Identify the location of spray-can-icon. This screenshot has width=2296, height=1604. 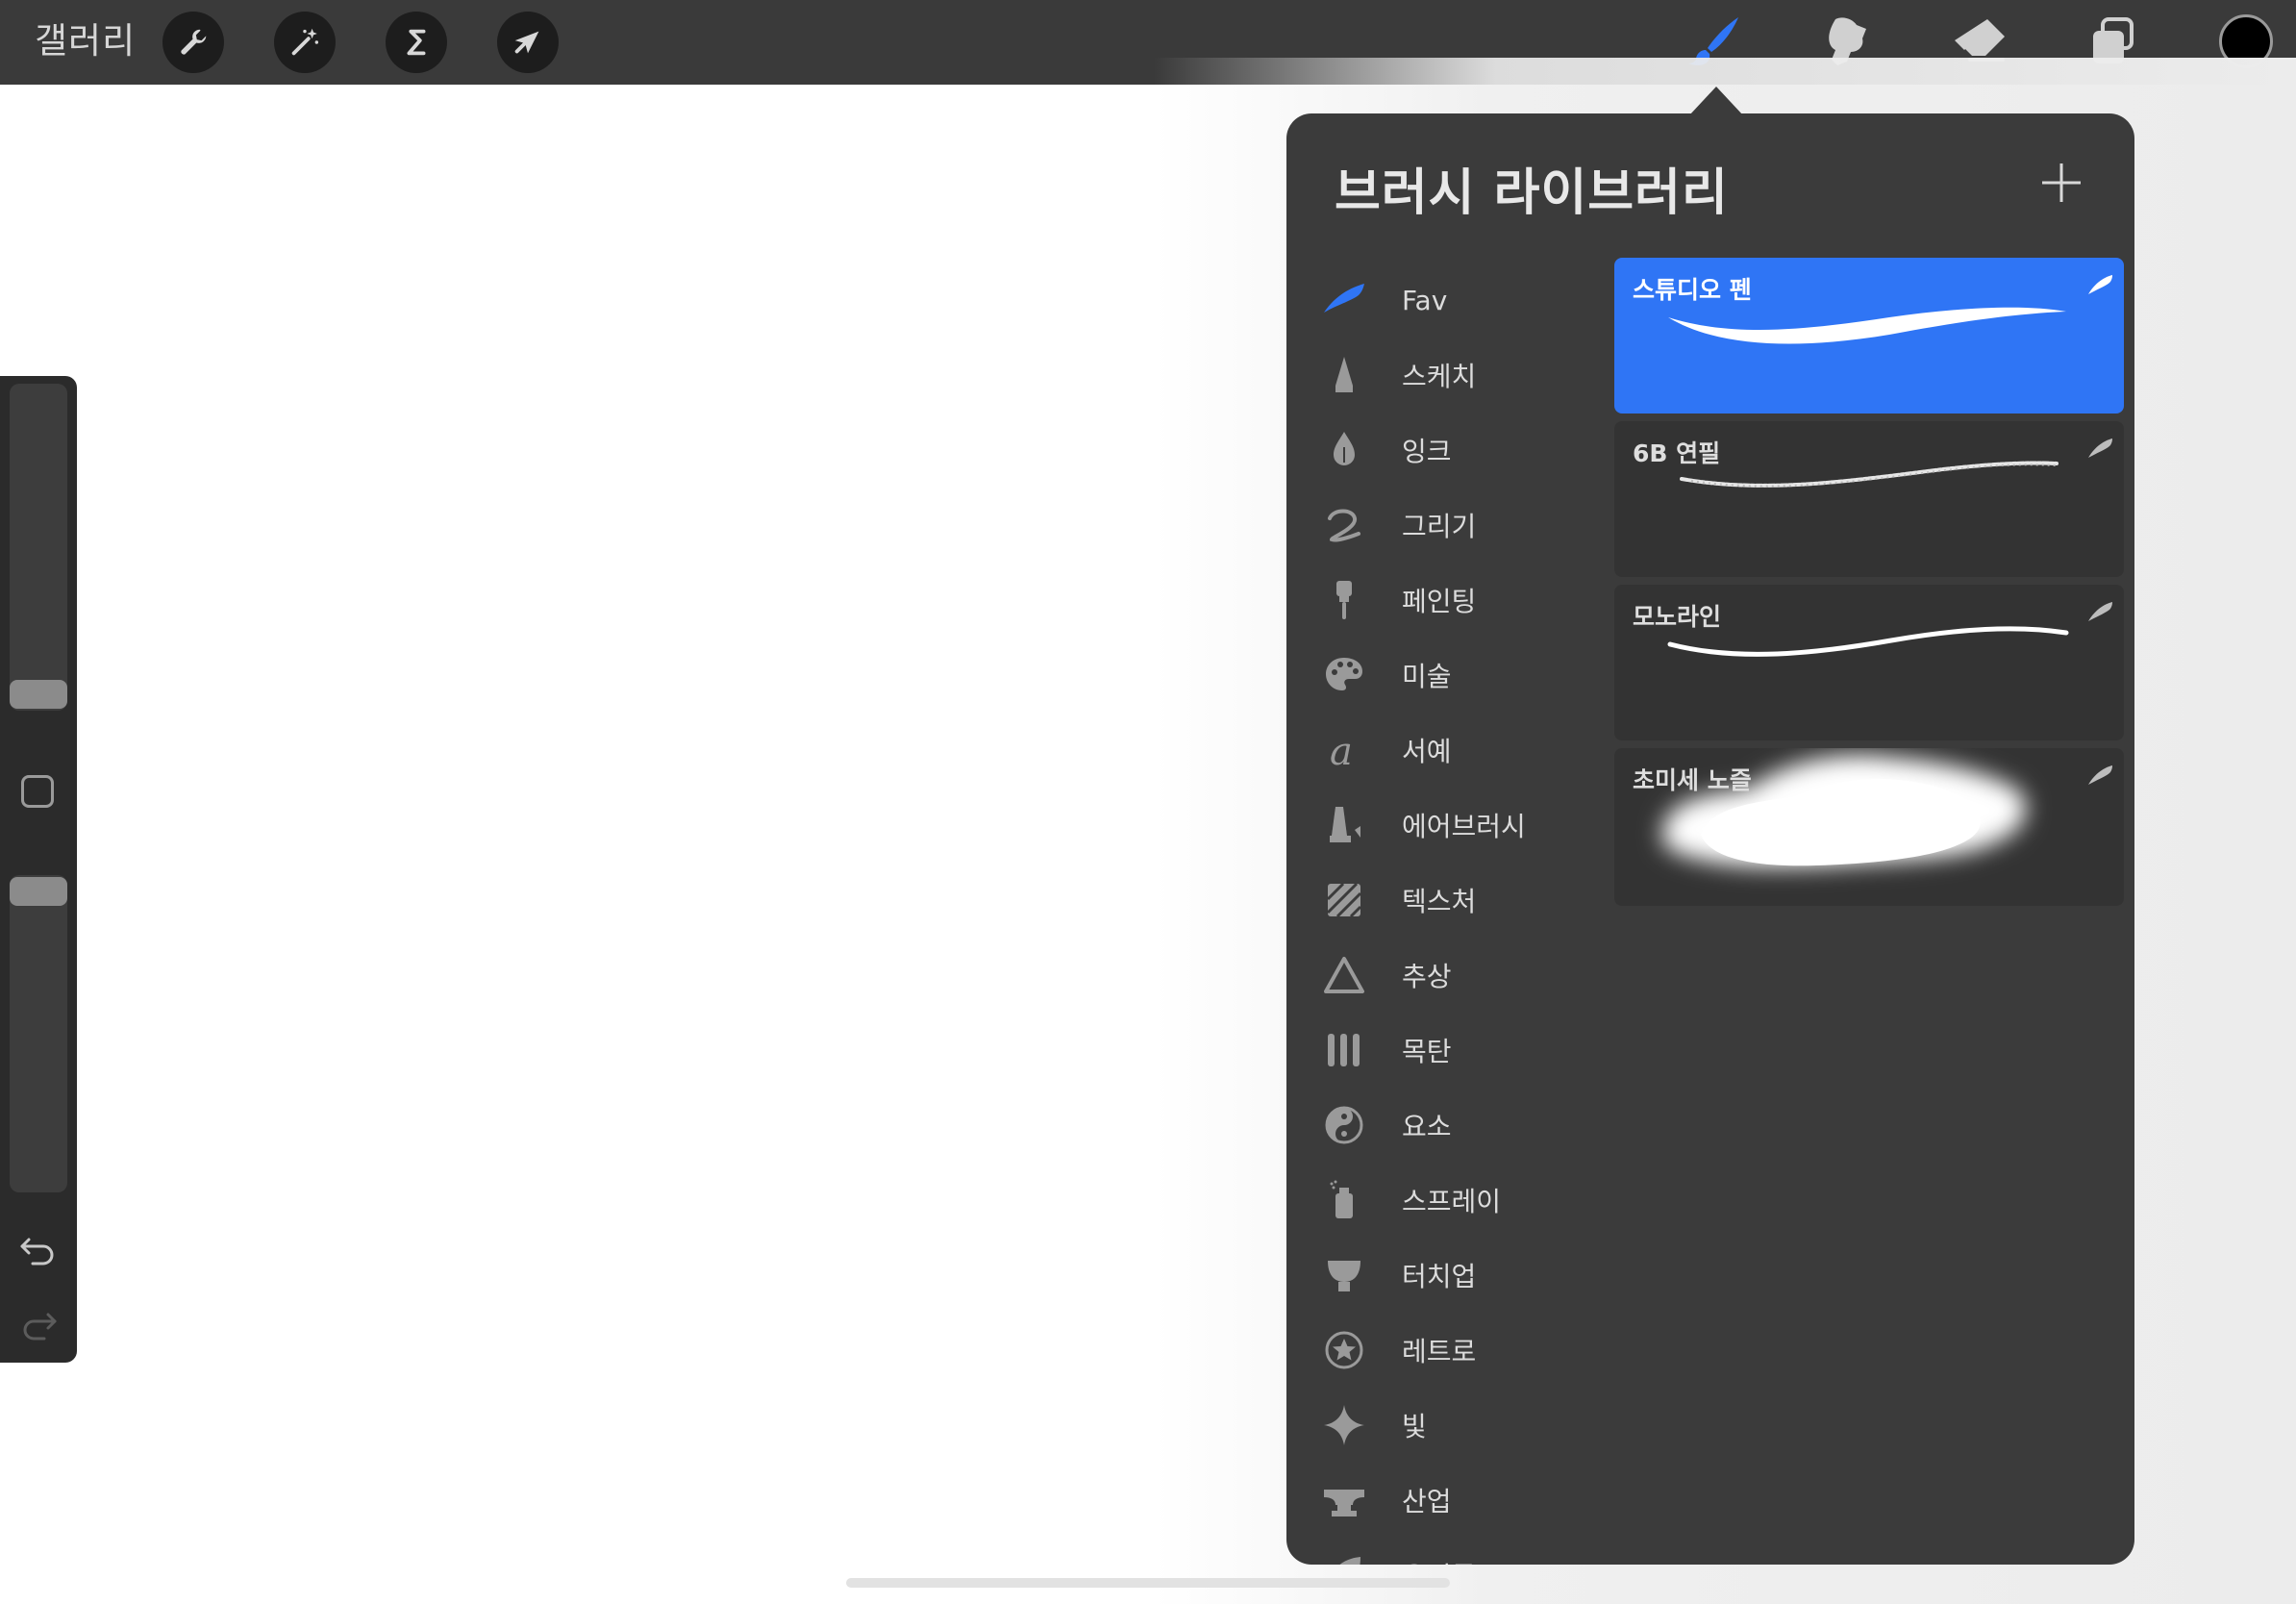
(1344, 1200).